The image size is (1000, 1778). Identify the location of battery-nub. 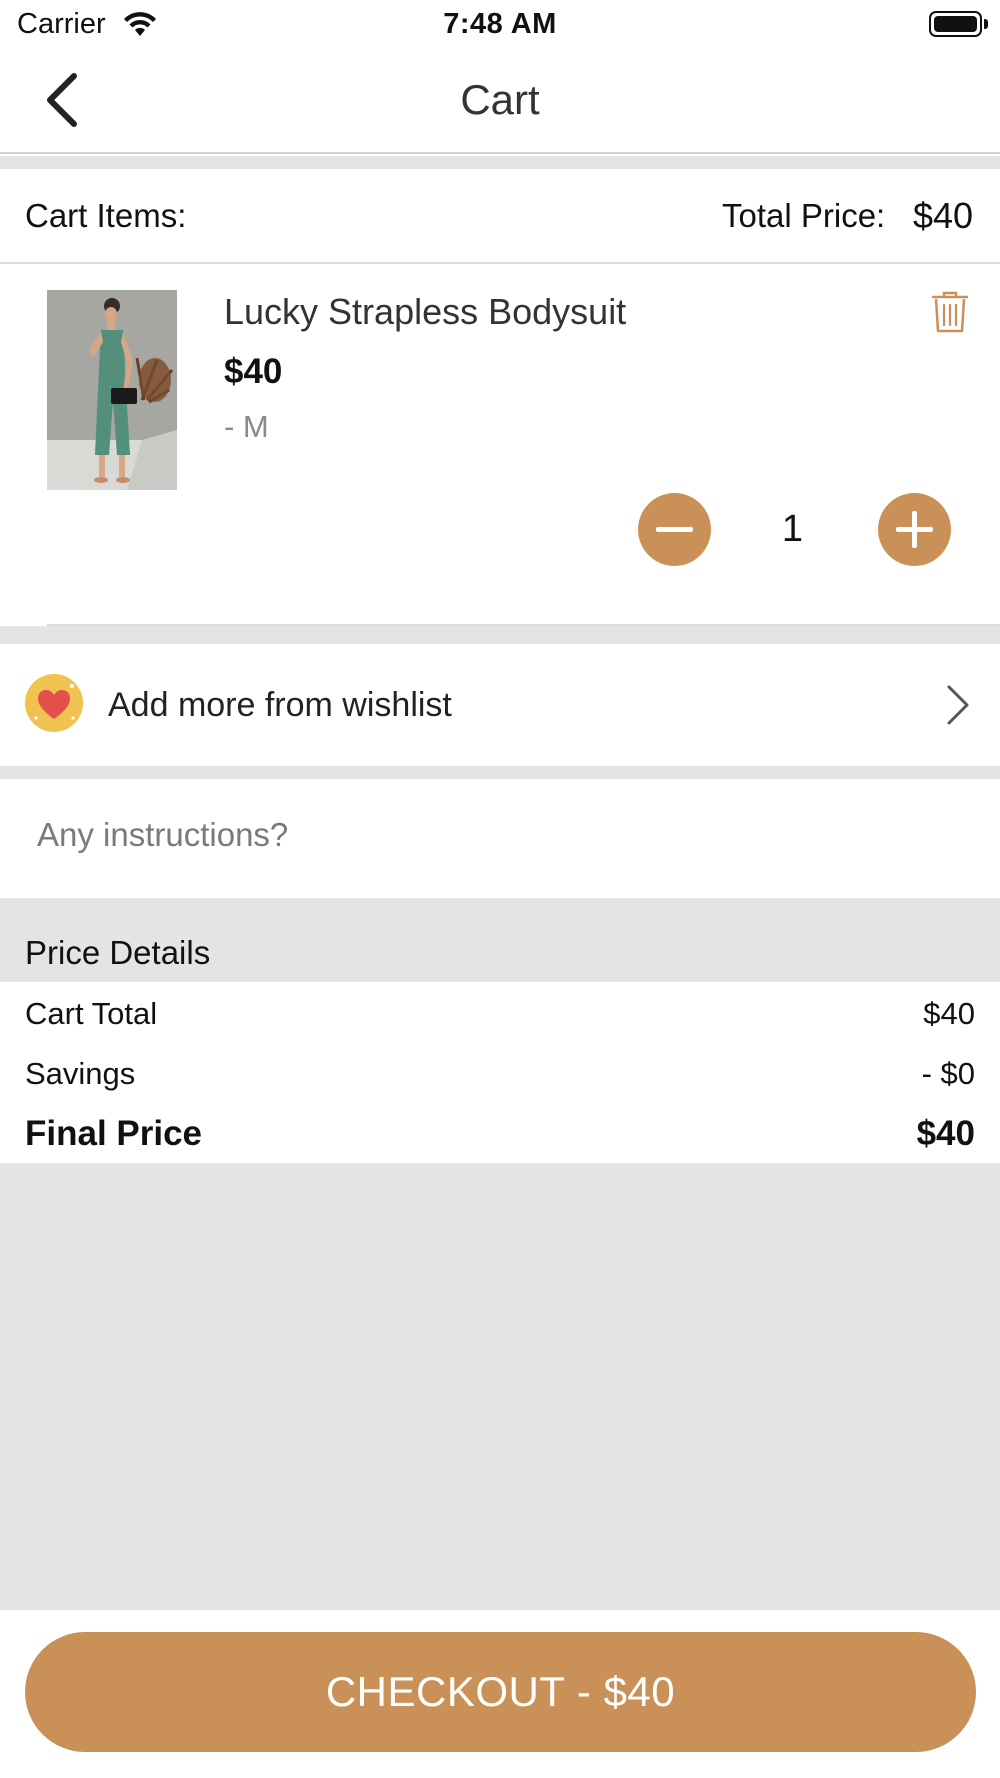
(986, 24).